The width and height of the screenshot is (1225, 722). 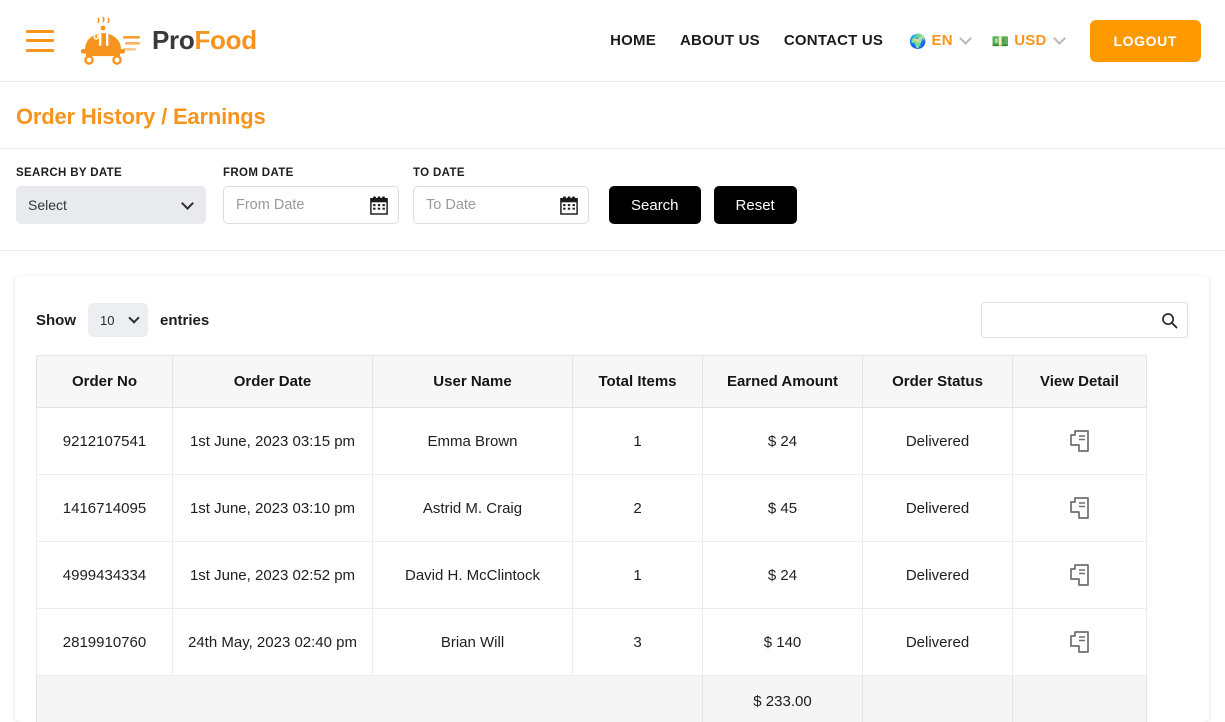 What do you see at coordinates (782, 642) in the screenshot?
I see `cell-earned-amount: $ 140` at bounding box center [782, 642].